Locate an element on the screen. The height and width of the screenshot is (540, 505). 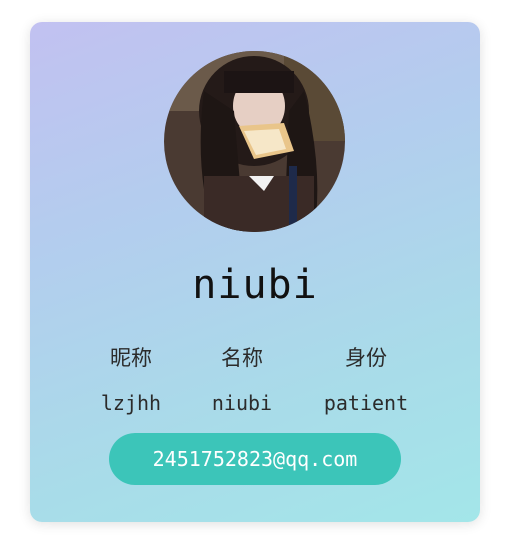
role-label: 身份 is located at coordinates (366, 358).